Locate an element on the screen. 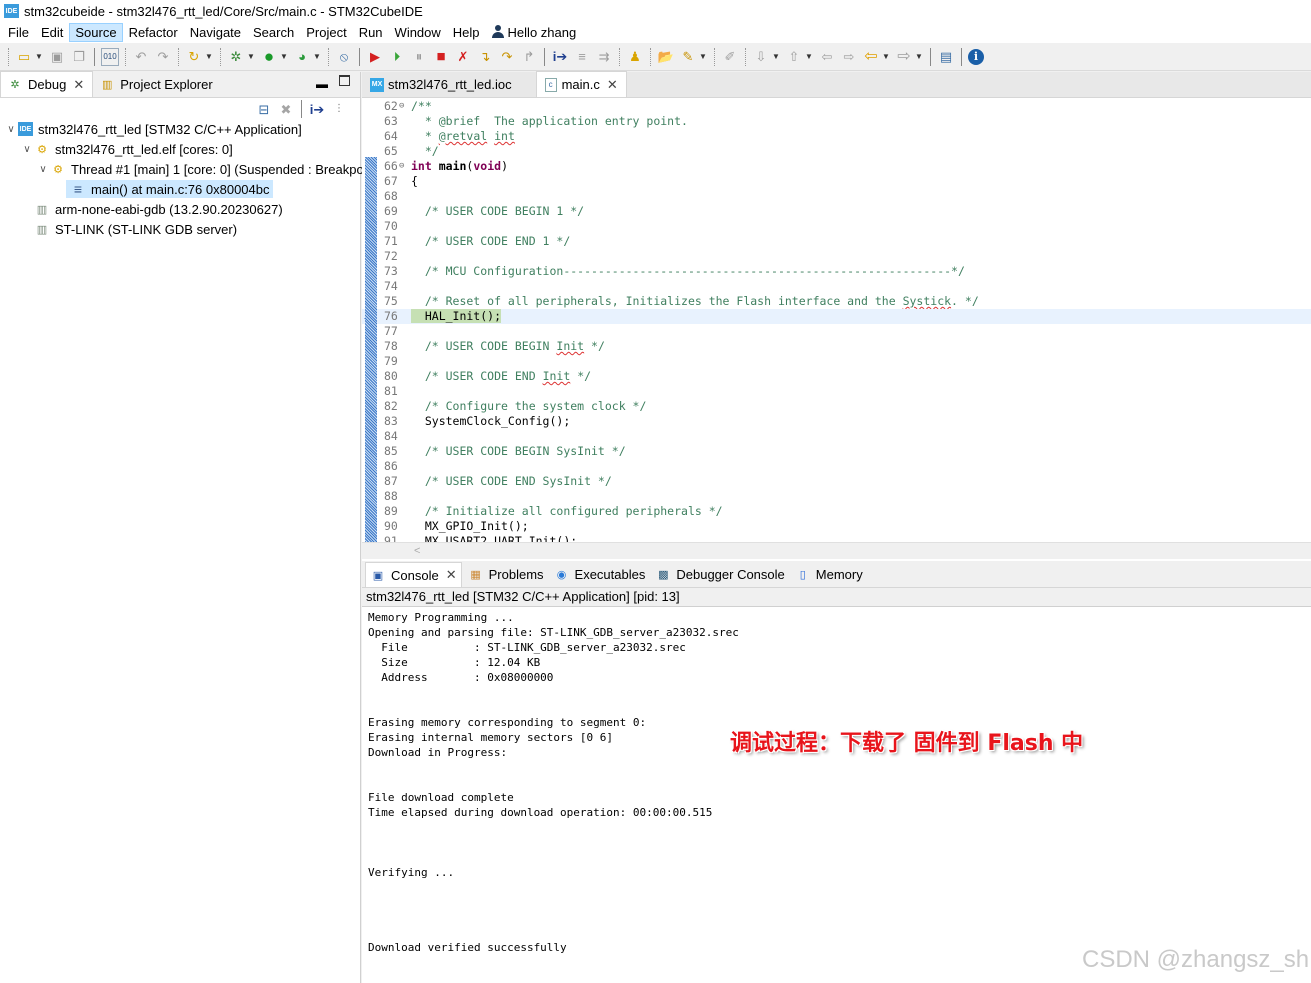 The image size is (1311, 983). new-icon: ▭ is located at coordinates (24, 57).